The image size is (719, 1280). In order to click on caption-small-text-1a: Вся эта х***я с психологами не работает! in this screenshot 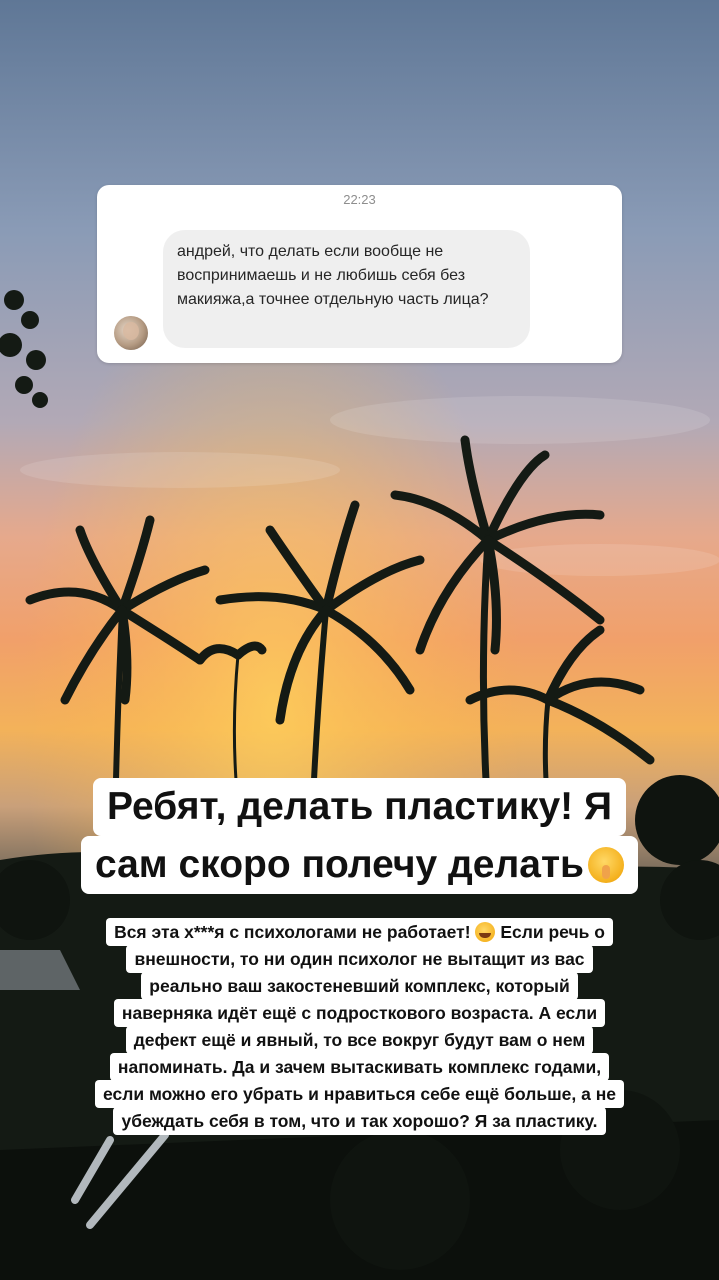, I will do `click(292, 932)`.